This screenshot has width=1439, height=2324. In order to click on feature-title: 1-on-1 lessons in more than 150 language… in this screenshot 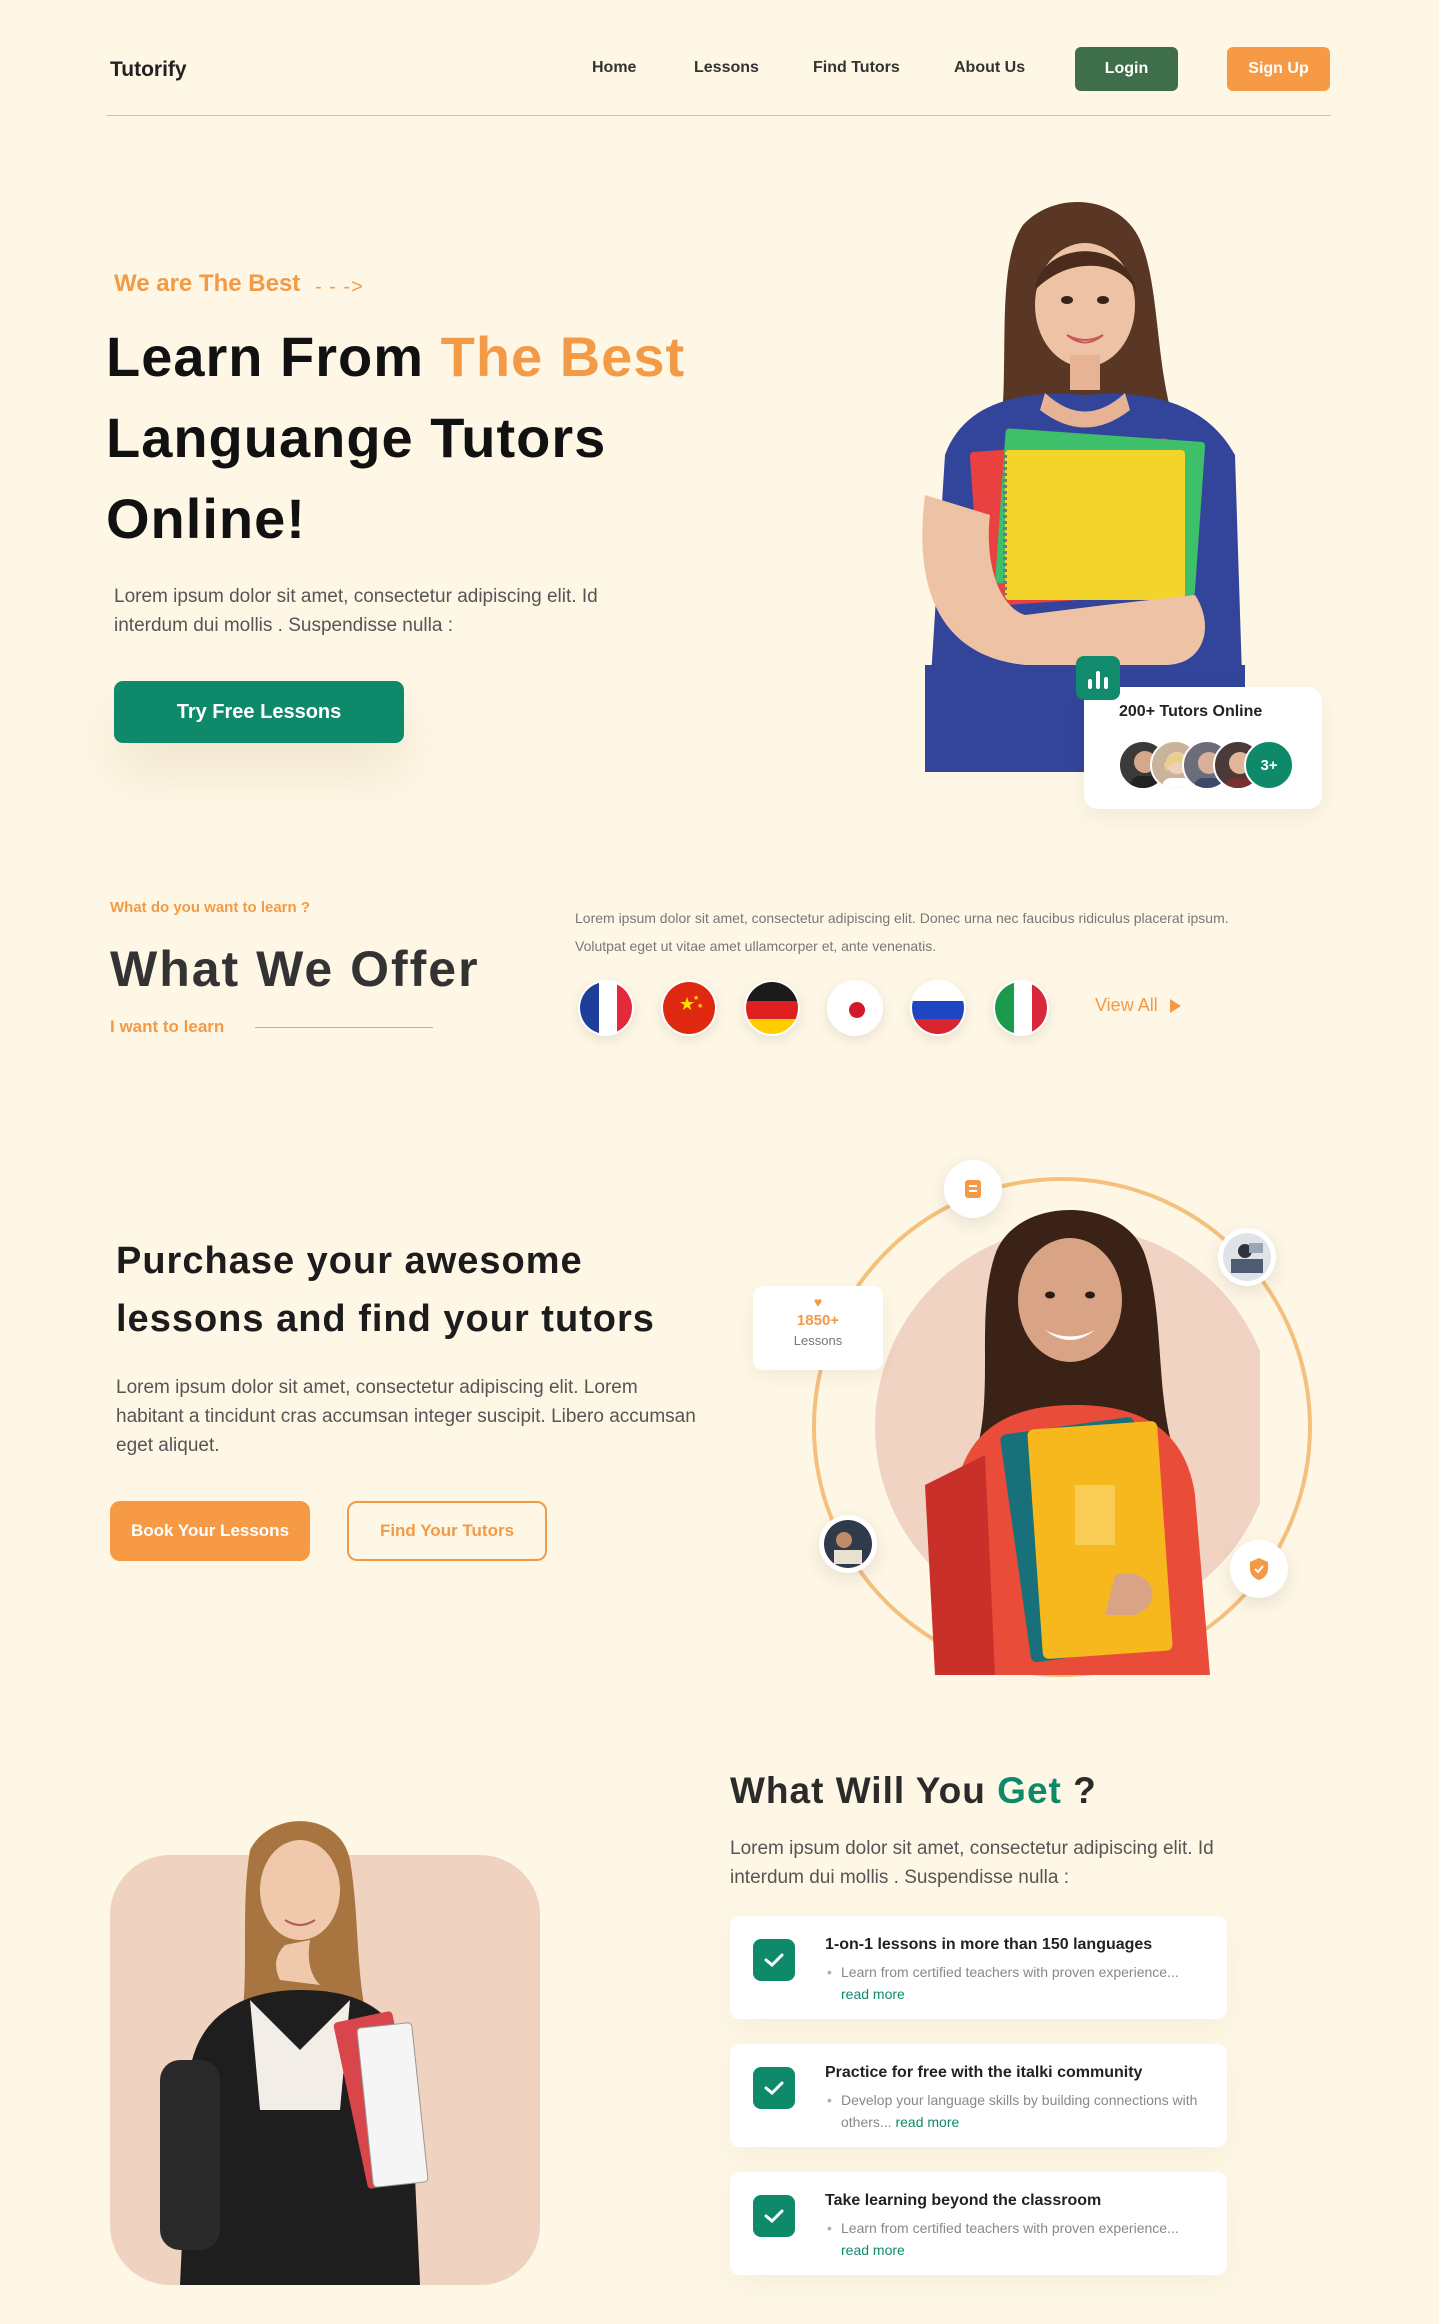, I will do `click(989, 1944)`.